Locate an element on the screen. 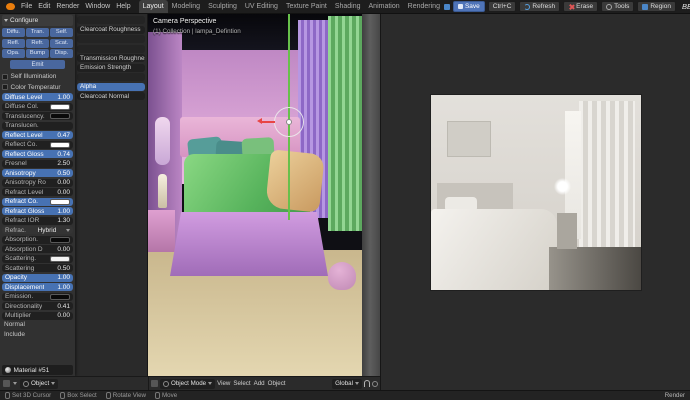  viewport-menu-object: Object is located at coordinates (277, 383).